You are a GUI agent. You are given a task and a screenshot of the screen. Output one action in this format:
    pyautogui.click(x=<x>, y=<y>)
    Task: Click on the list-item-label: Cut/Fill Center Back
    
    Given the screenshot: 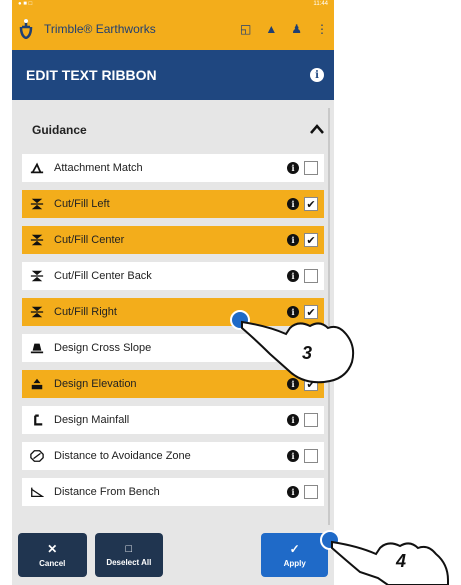 What is the action you would take?
    pyautogui.click(x=103, y=276)
    